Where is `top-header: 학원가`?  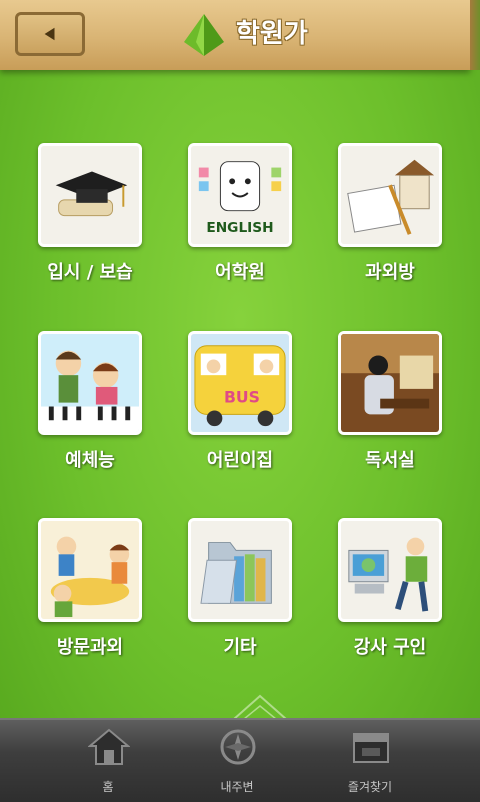 top-header: 학원가 is located at coordinates (240, 35).